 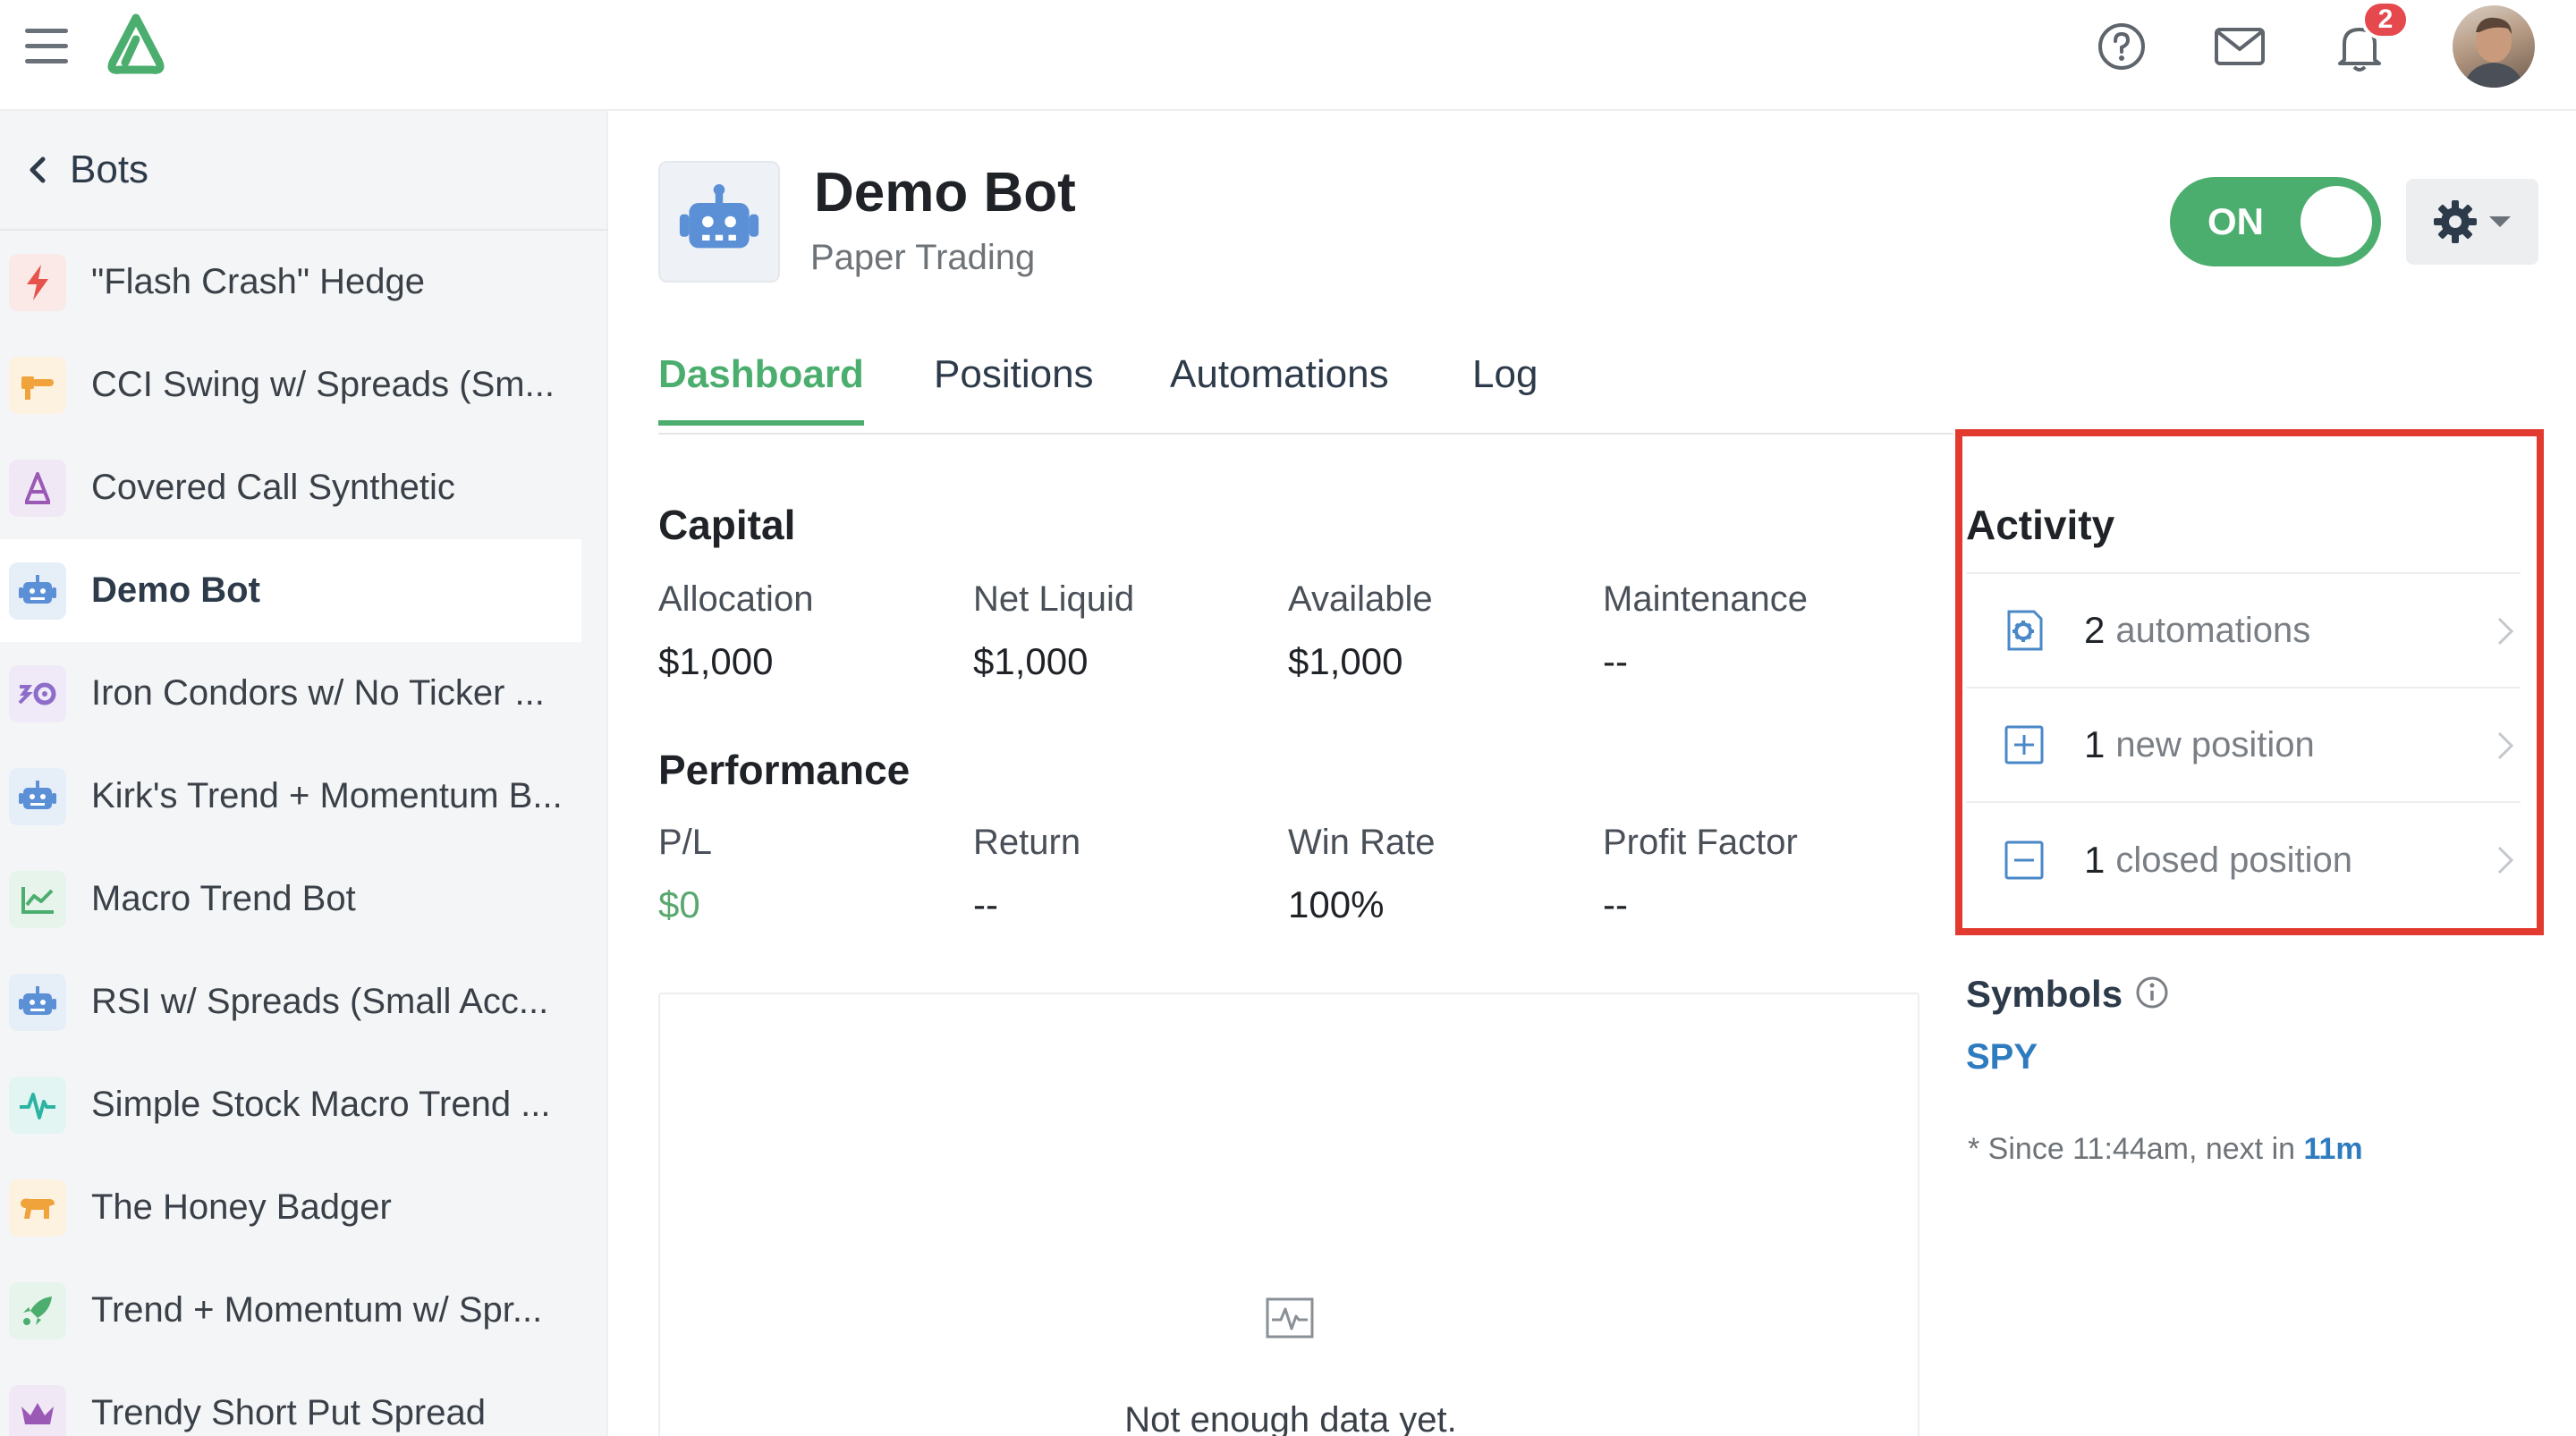 I want to click on symbol-link-spy: SPY, so click(x=2002, y=1057).